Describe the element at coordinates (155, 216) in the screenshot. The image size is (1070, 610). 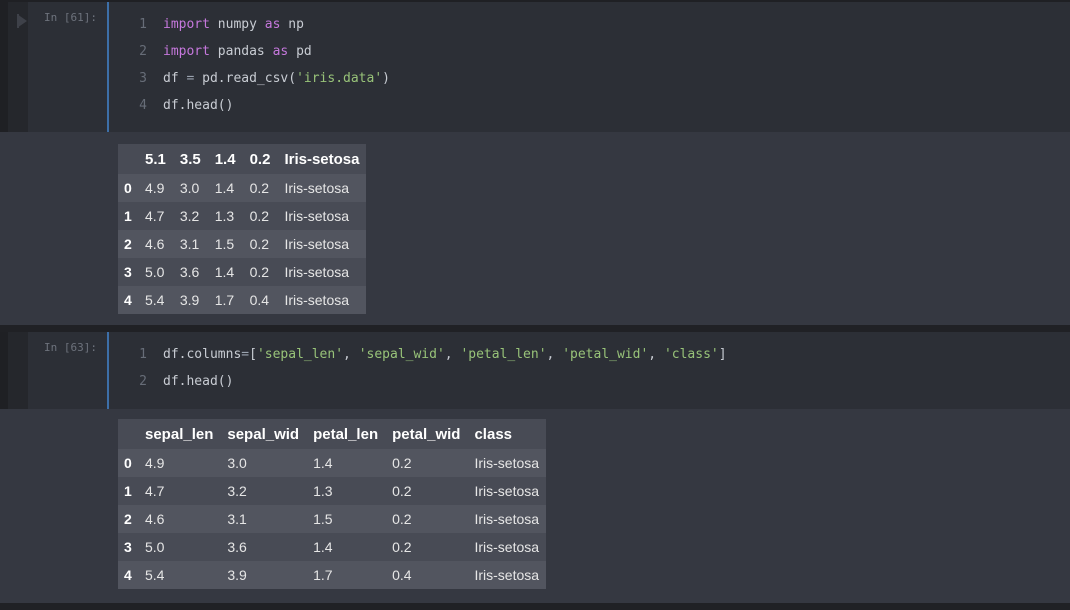
I see `table-cell: 4.7` at that location.